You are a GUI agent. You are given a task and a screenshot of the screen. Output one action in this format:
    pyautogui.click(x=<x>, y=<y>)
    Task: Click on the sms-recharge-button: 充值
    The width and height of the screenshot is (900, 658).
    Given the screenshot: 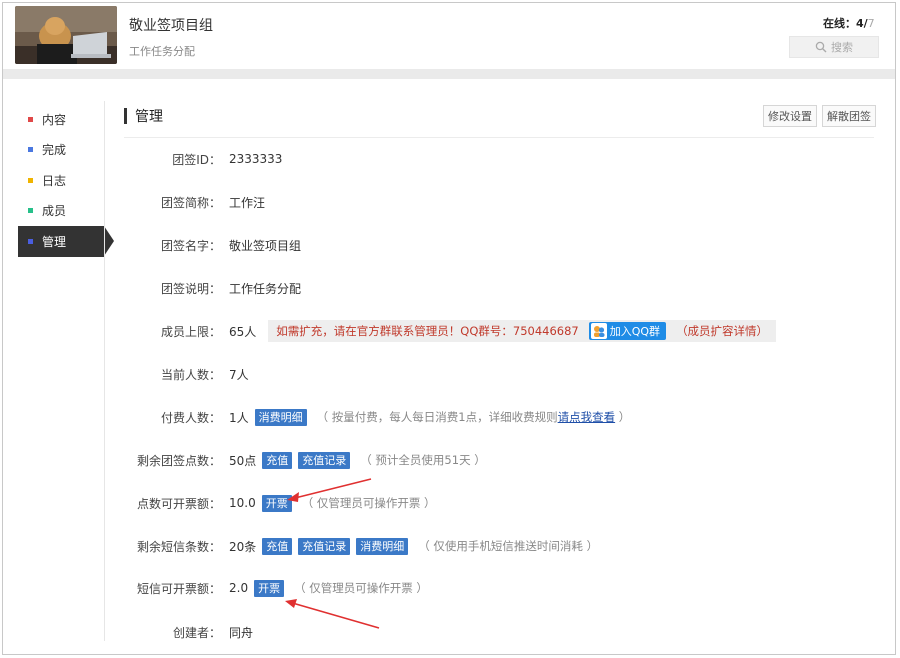 What is the action you would take?
    pyautogui.click(x=277, y=546)
    